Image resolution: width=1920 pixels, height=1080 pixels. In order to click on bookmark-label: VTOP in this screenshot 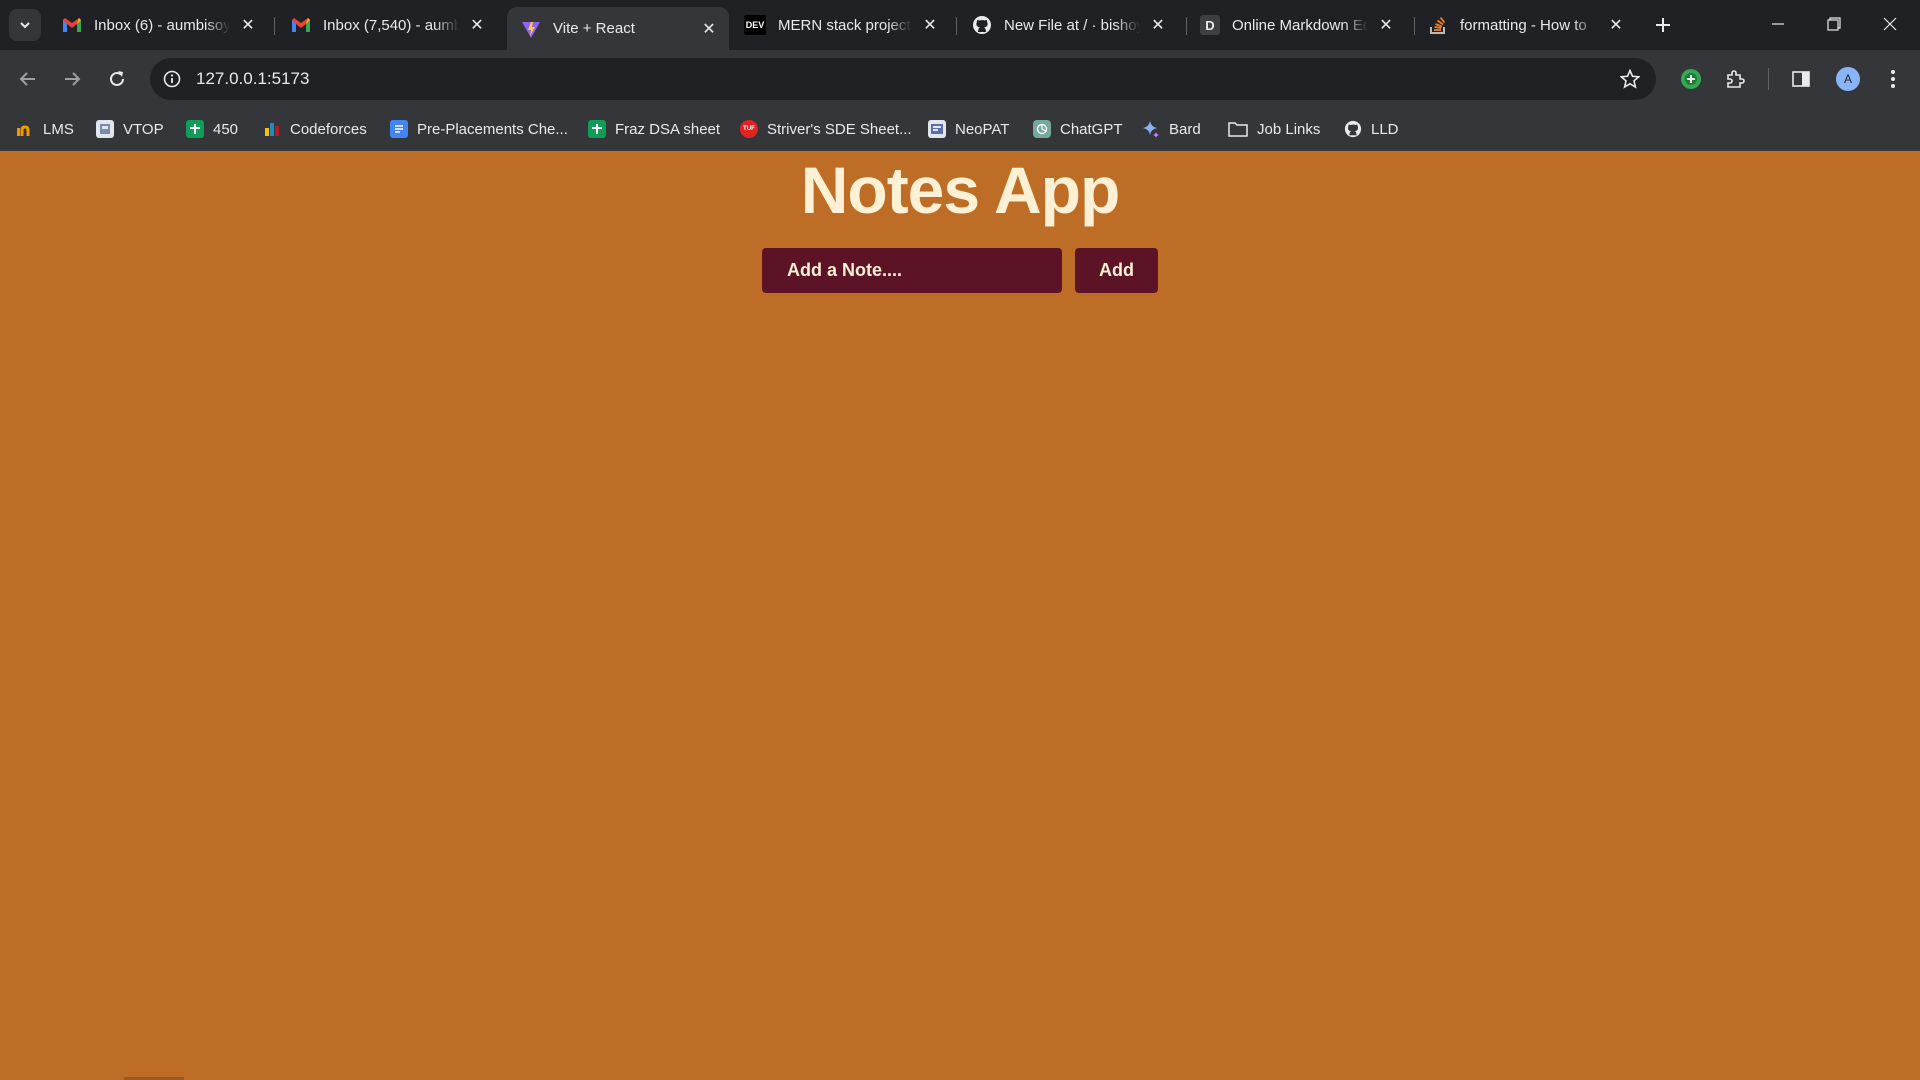, I will do `click(143, 129)`.